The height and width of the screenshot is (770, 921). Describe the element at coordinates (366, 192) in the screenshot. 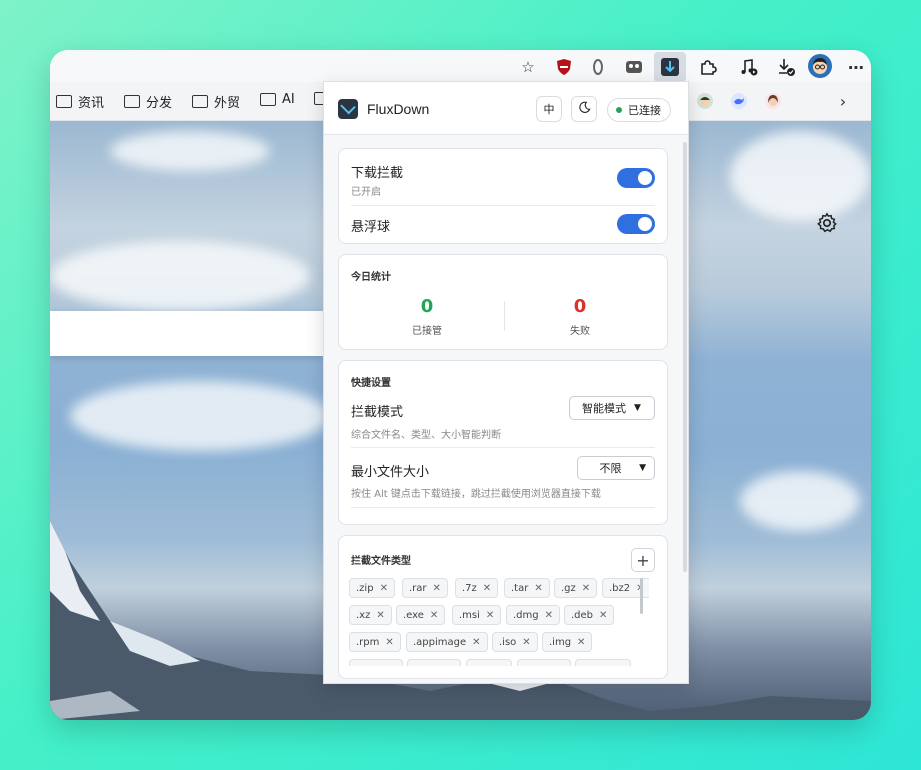

I see `intercept-status: 已开启` at that location.